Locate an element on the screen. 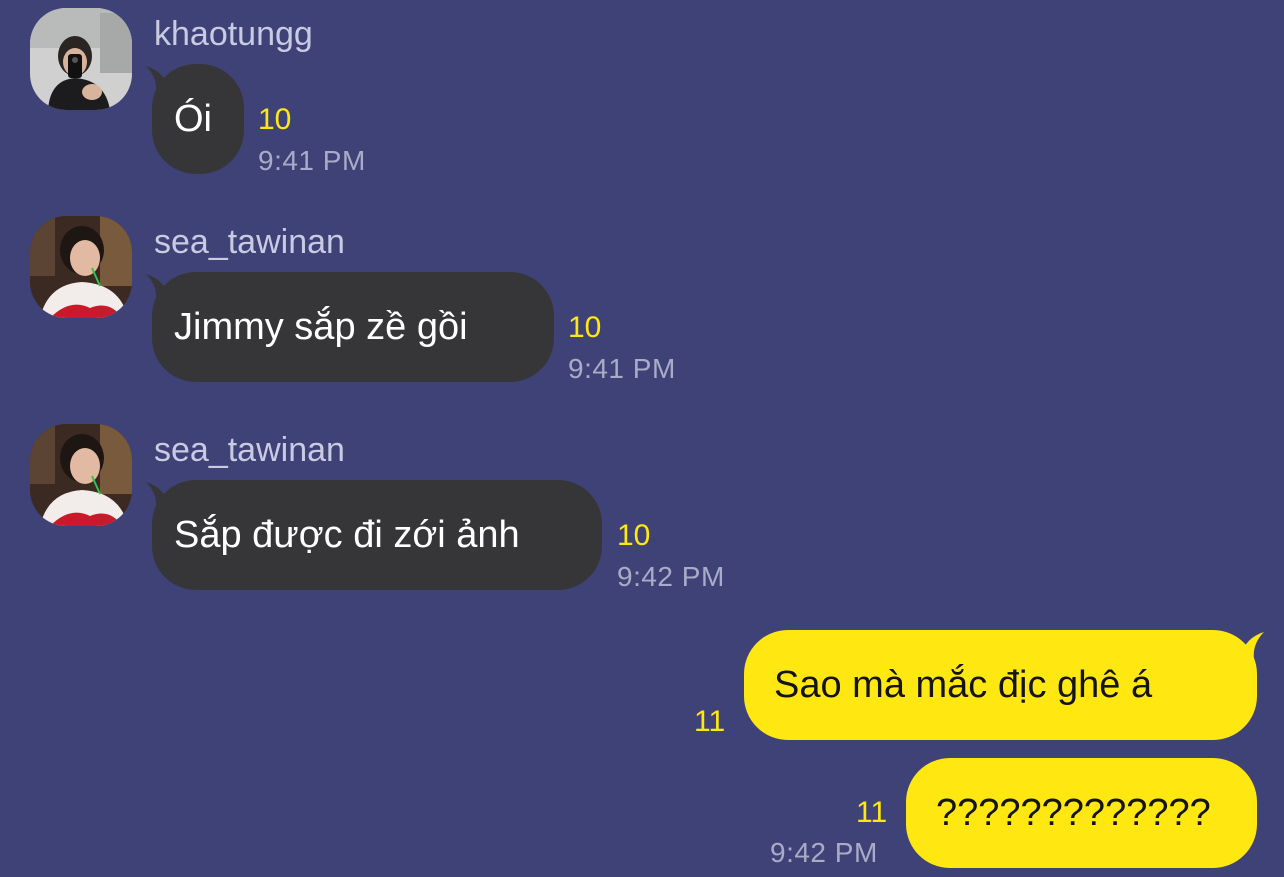 The height and width of the screenshot is (877, 1284). avatar-khaotungg is located at coordinates (81, 59).